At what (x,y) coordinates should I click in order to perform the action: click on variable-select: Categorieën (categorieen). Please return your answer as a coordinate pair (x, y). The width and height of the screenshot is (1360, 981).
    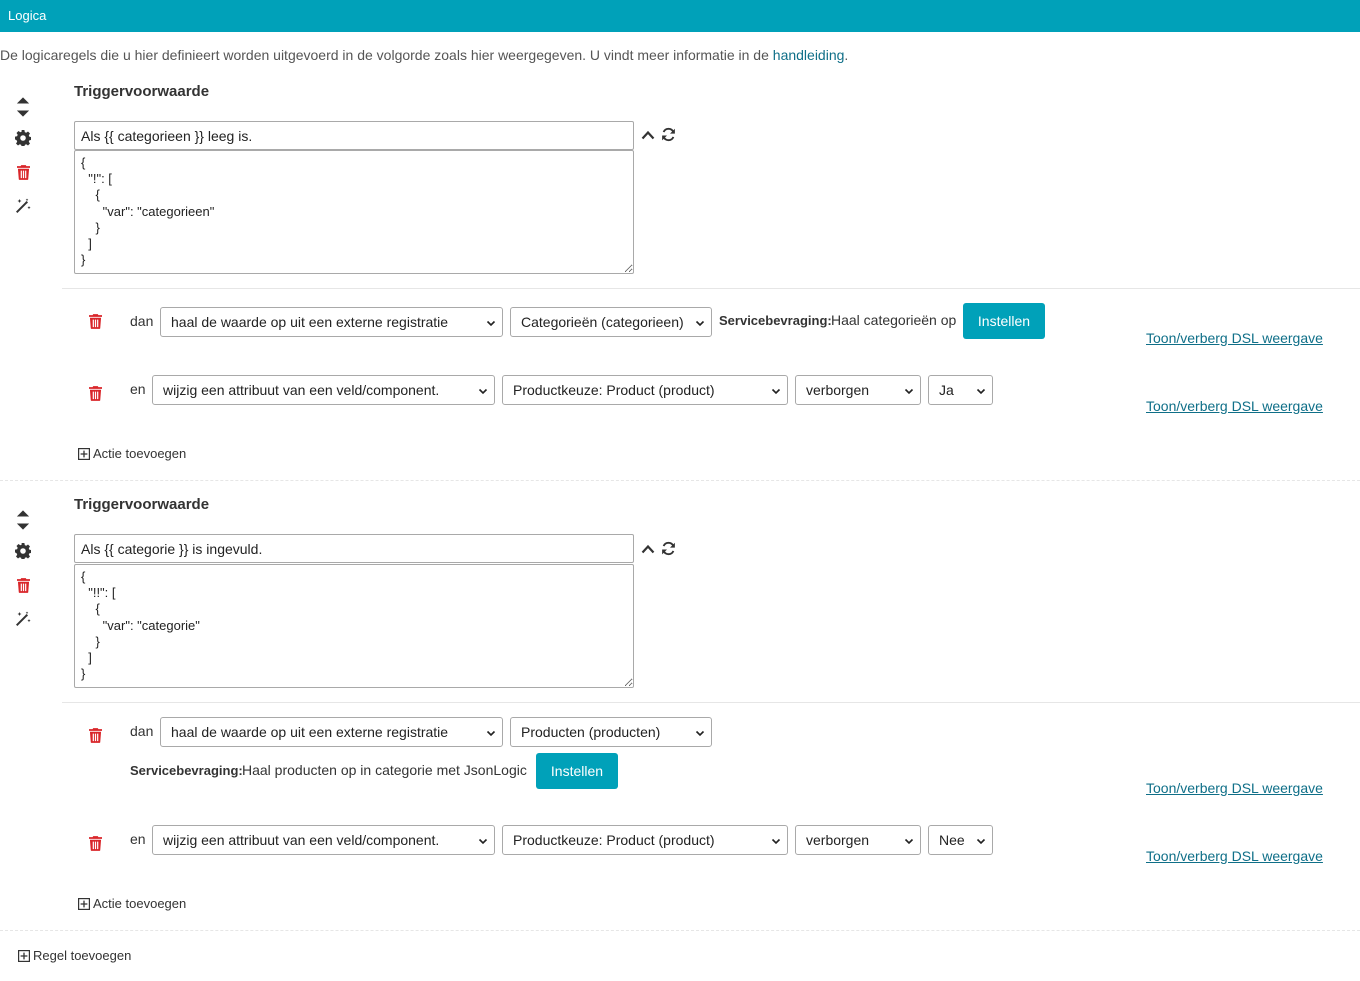
    Looking at the image, I should click on (611, 322).